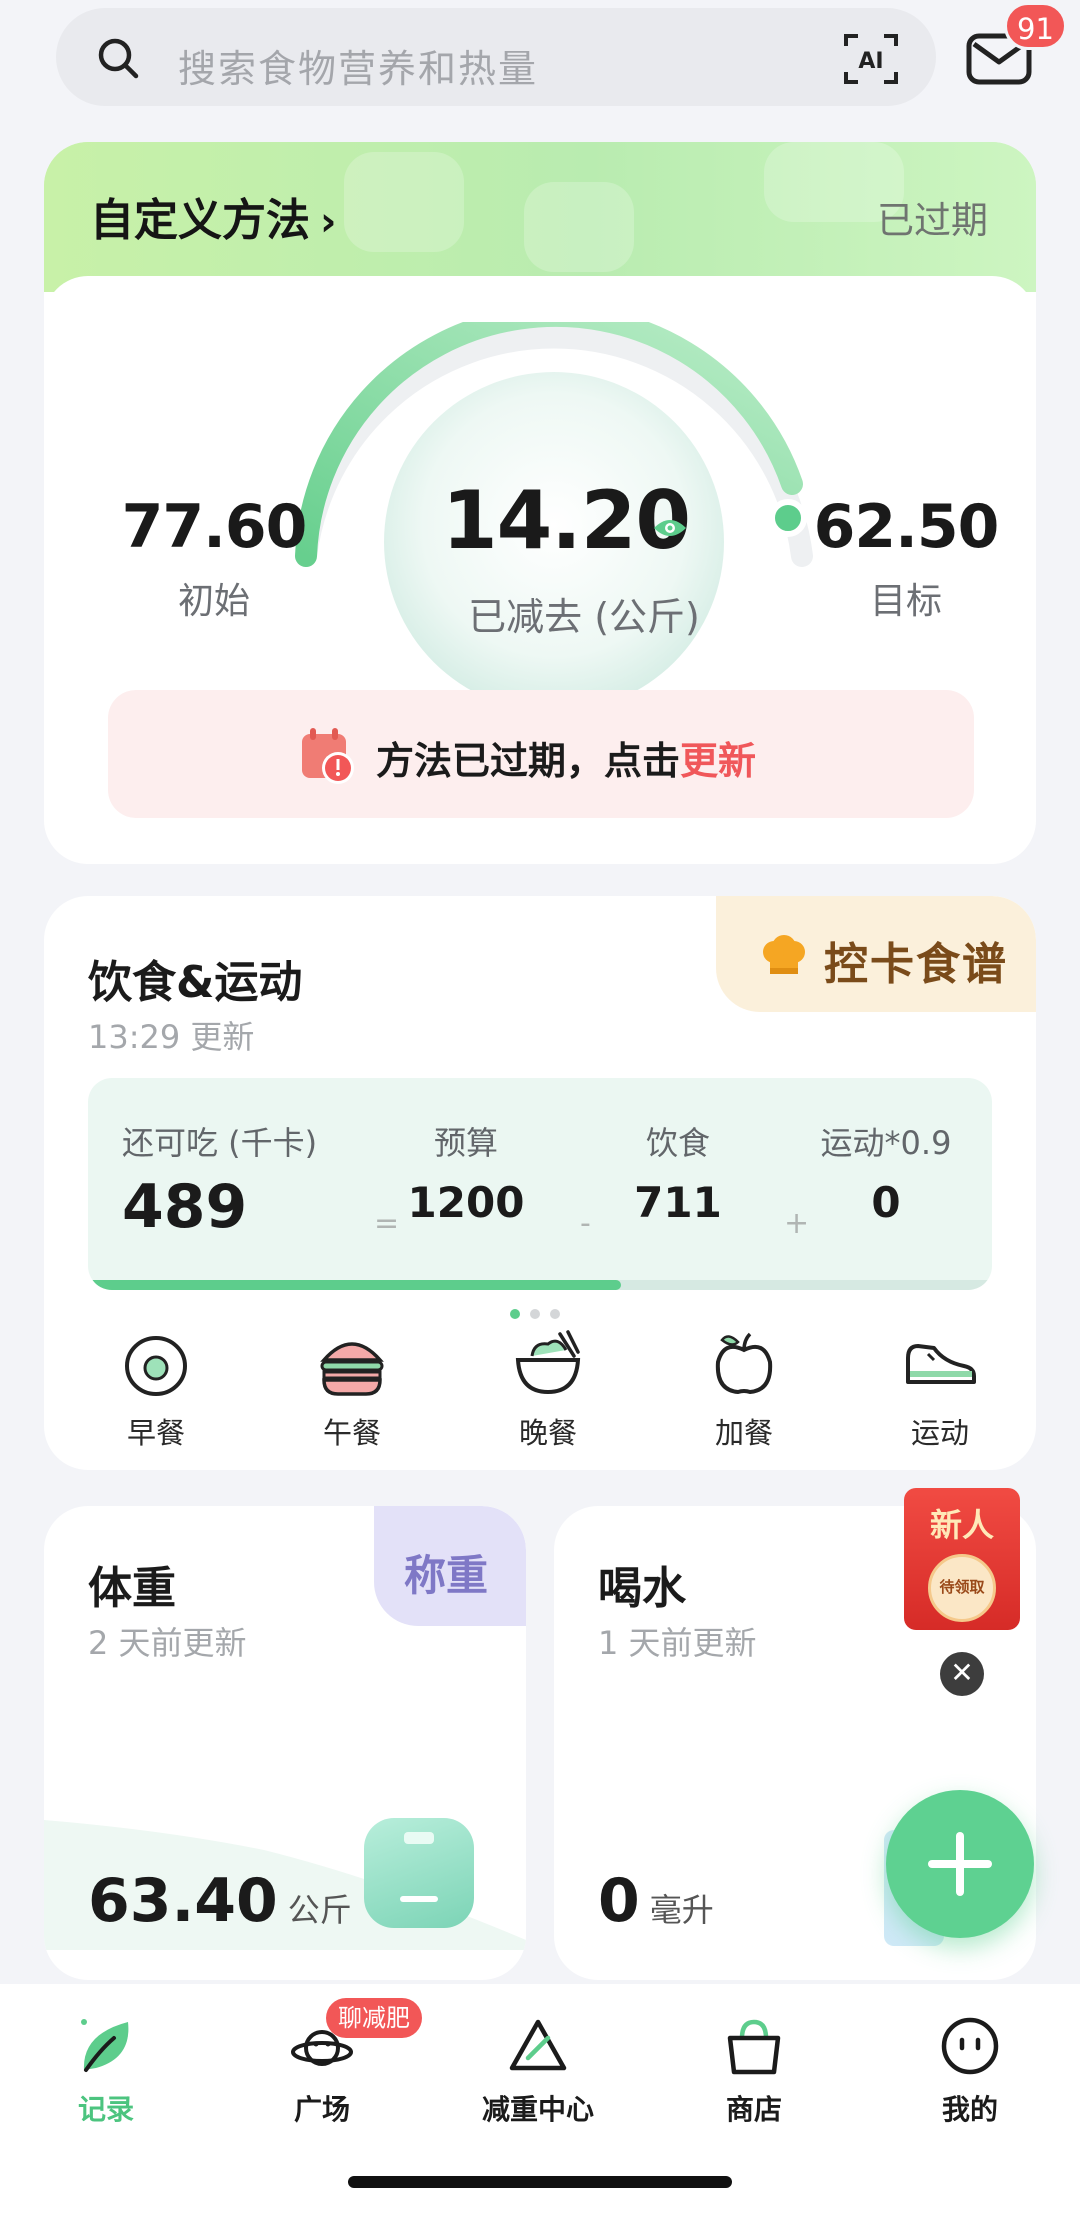 Image resolution: width=1080 pixels, height=2213 pixels. What do you see at coordinates (537, 2109) in the screenshot?
I see `nav-label: 减重中心` at bounding box center [537, 2109].